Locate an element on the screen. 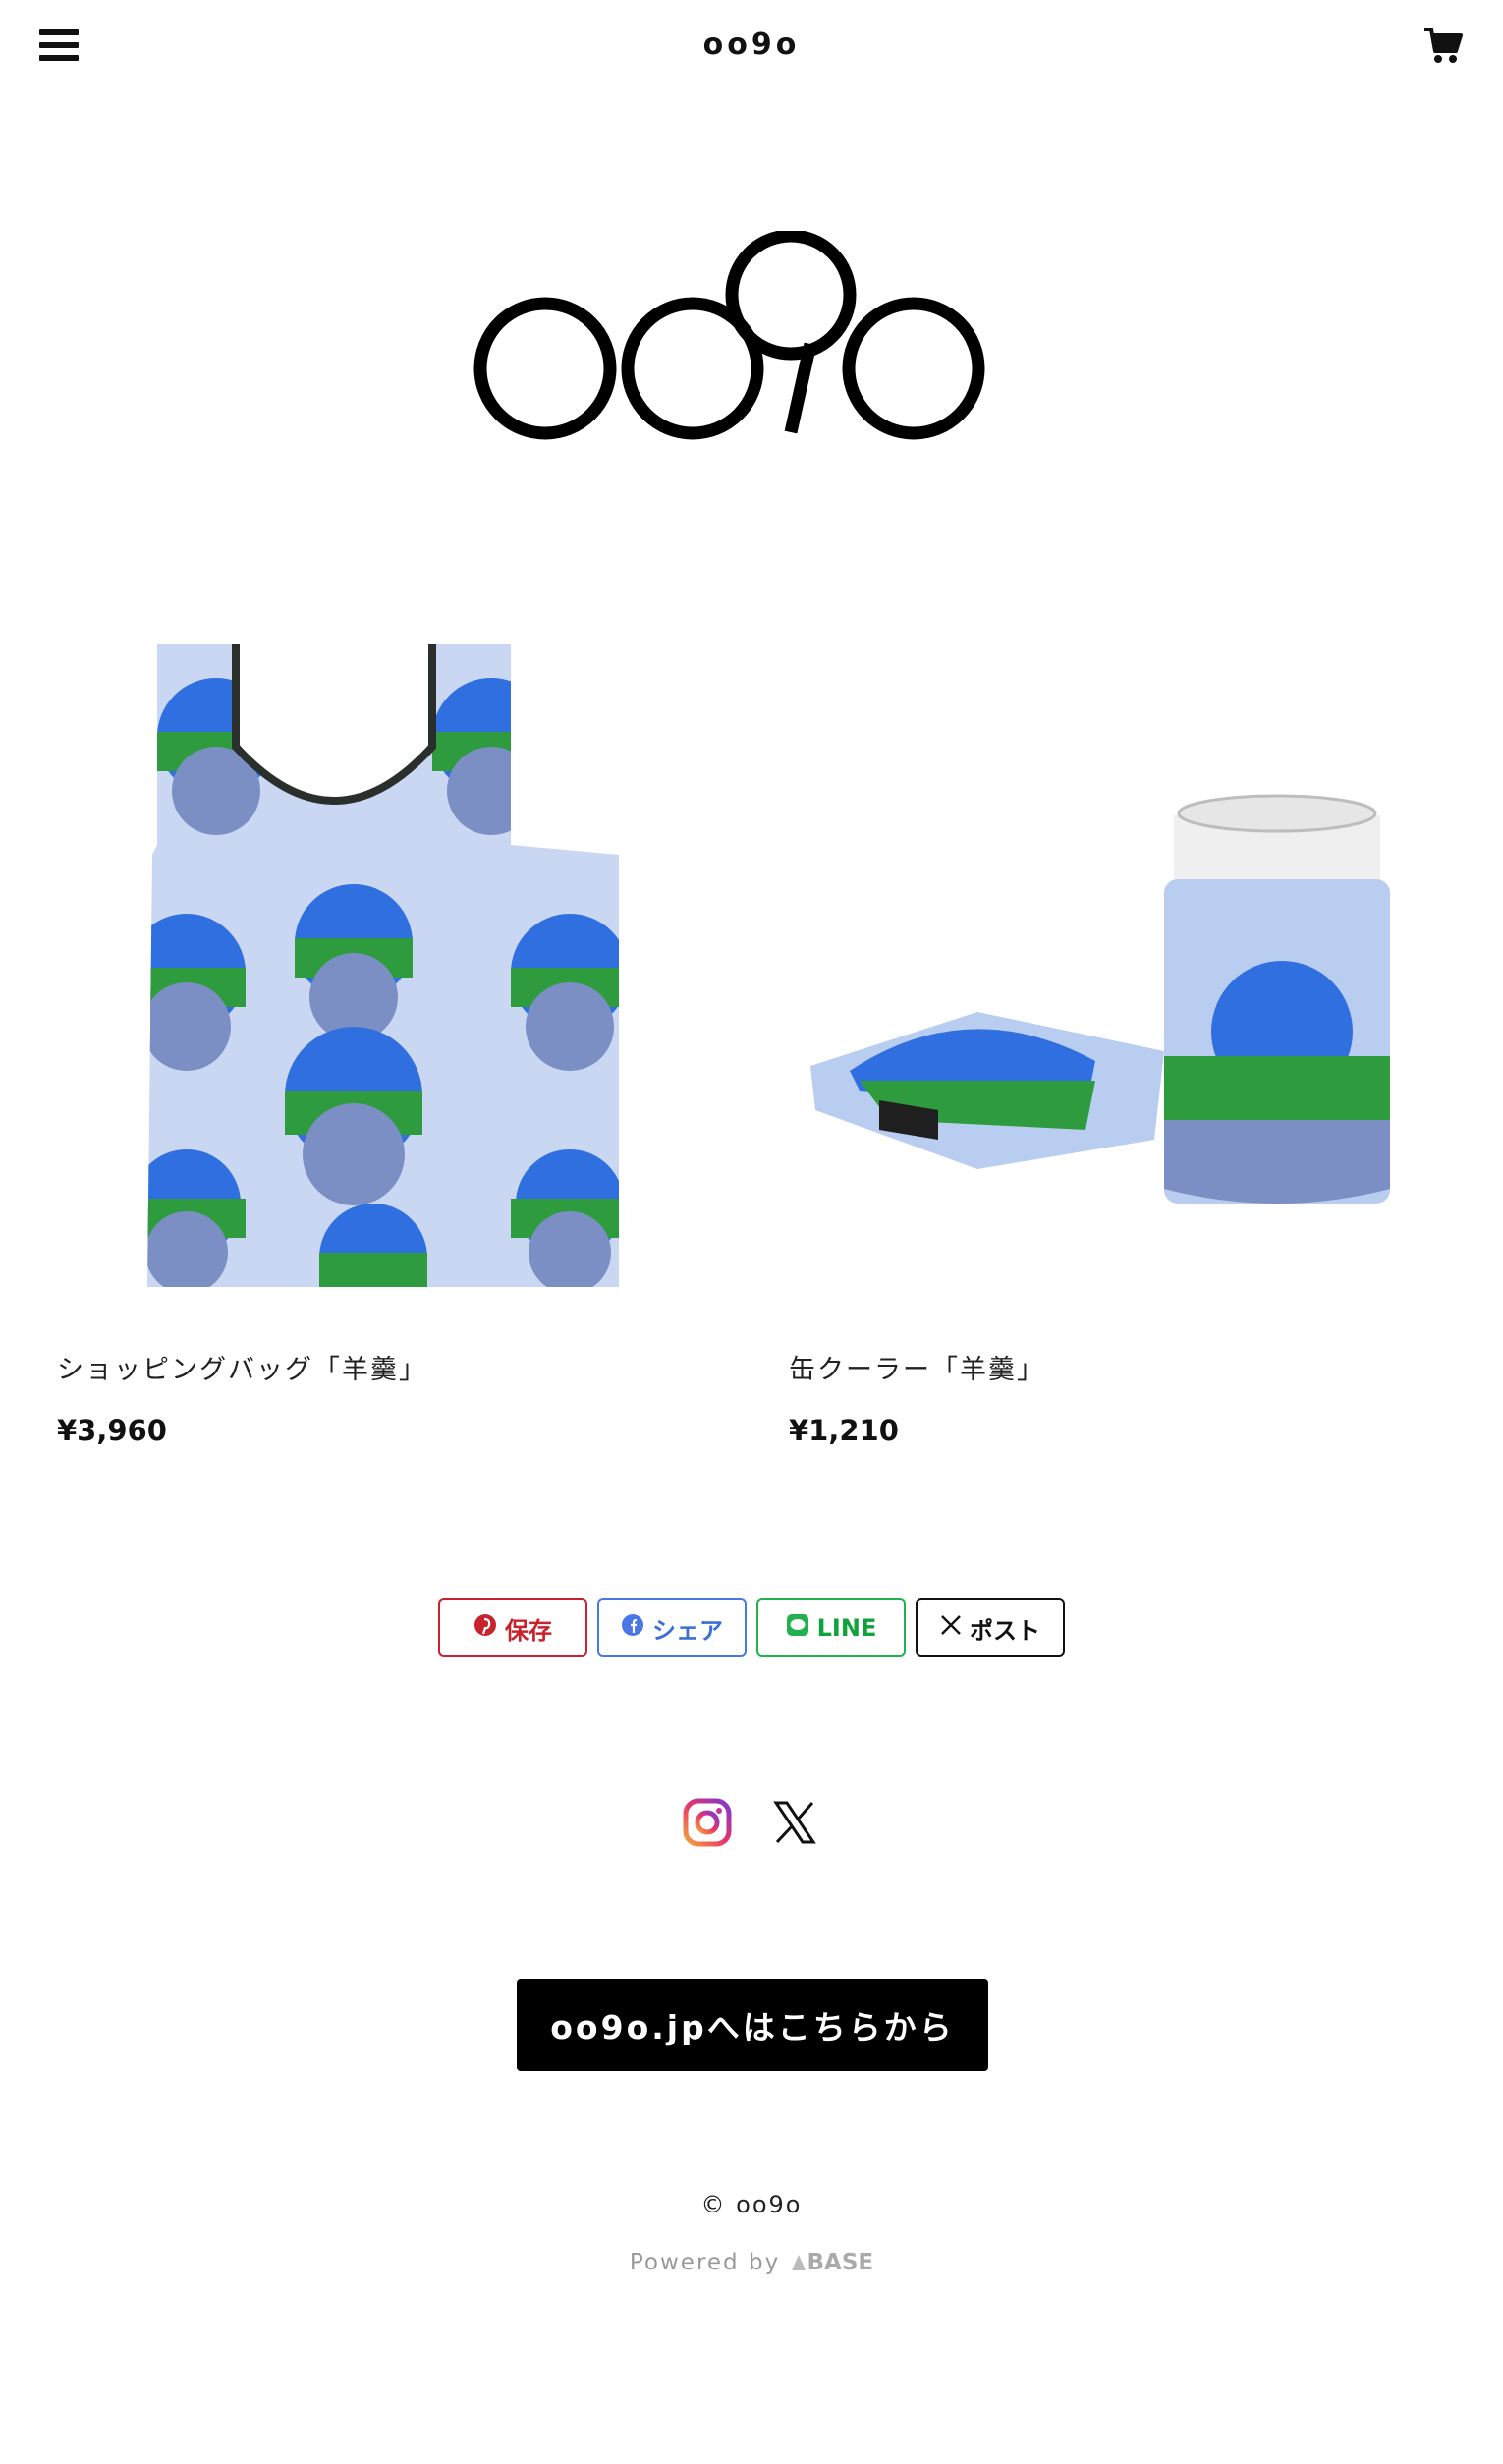  base-logo-icon is located at coordinates (798, 2262).